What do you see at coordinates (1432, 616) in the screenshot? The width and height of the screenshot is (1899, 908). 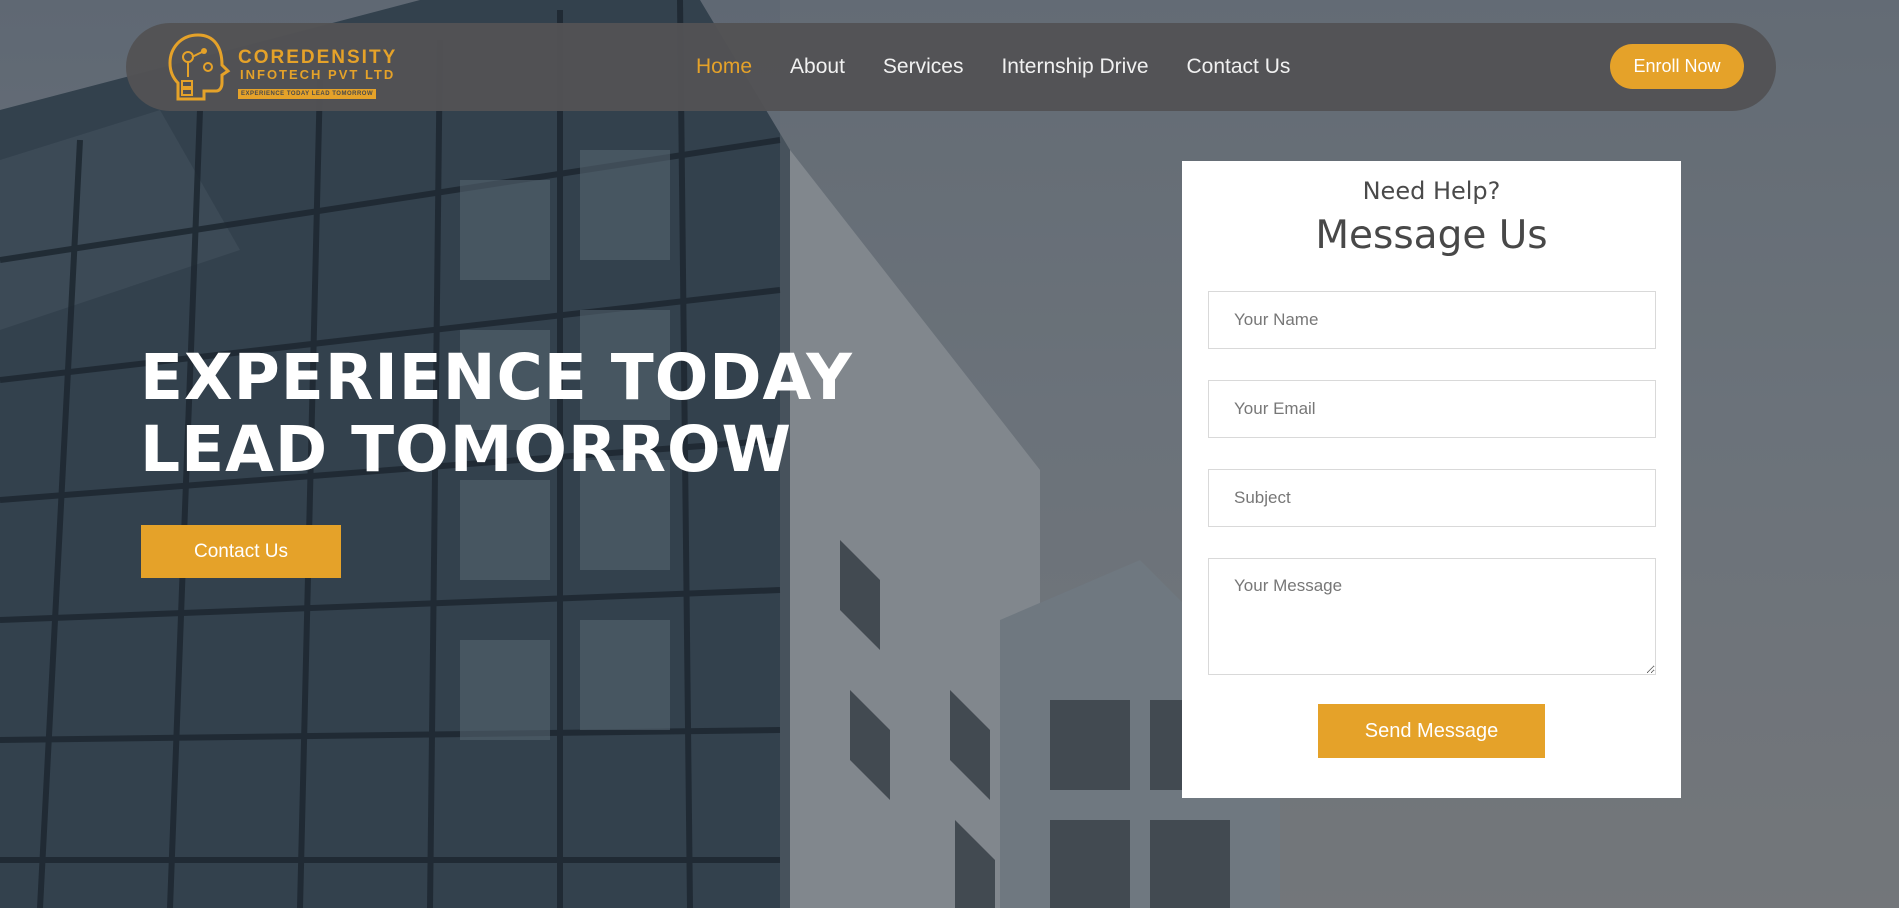 I see `message-textarea` at bounding box center [1432, 616].